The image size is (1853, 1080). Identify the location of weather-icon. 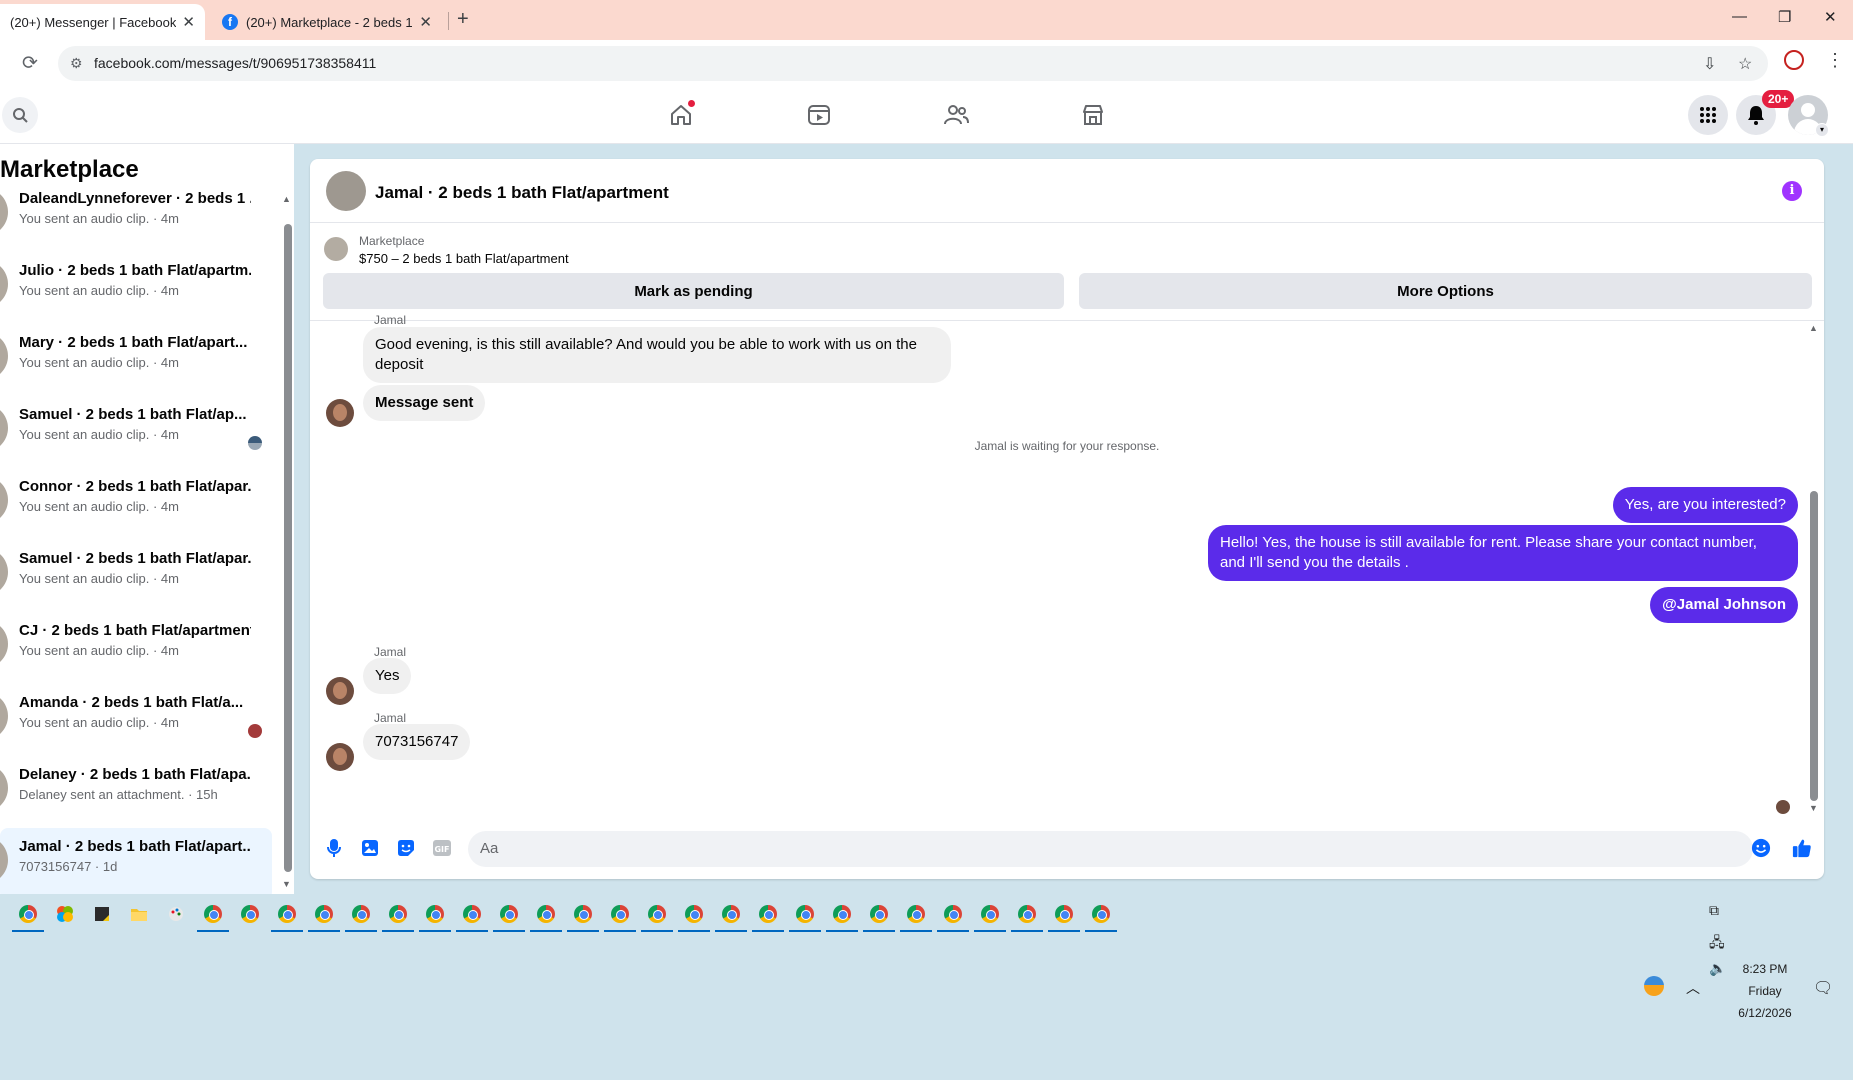
(1654, 986).